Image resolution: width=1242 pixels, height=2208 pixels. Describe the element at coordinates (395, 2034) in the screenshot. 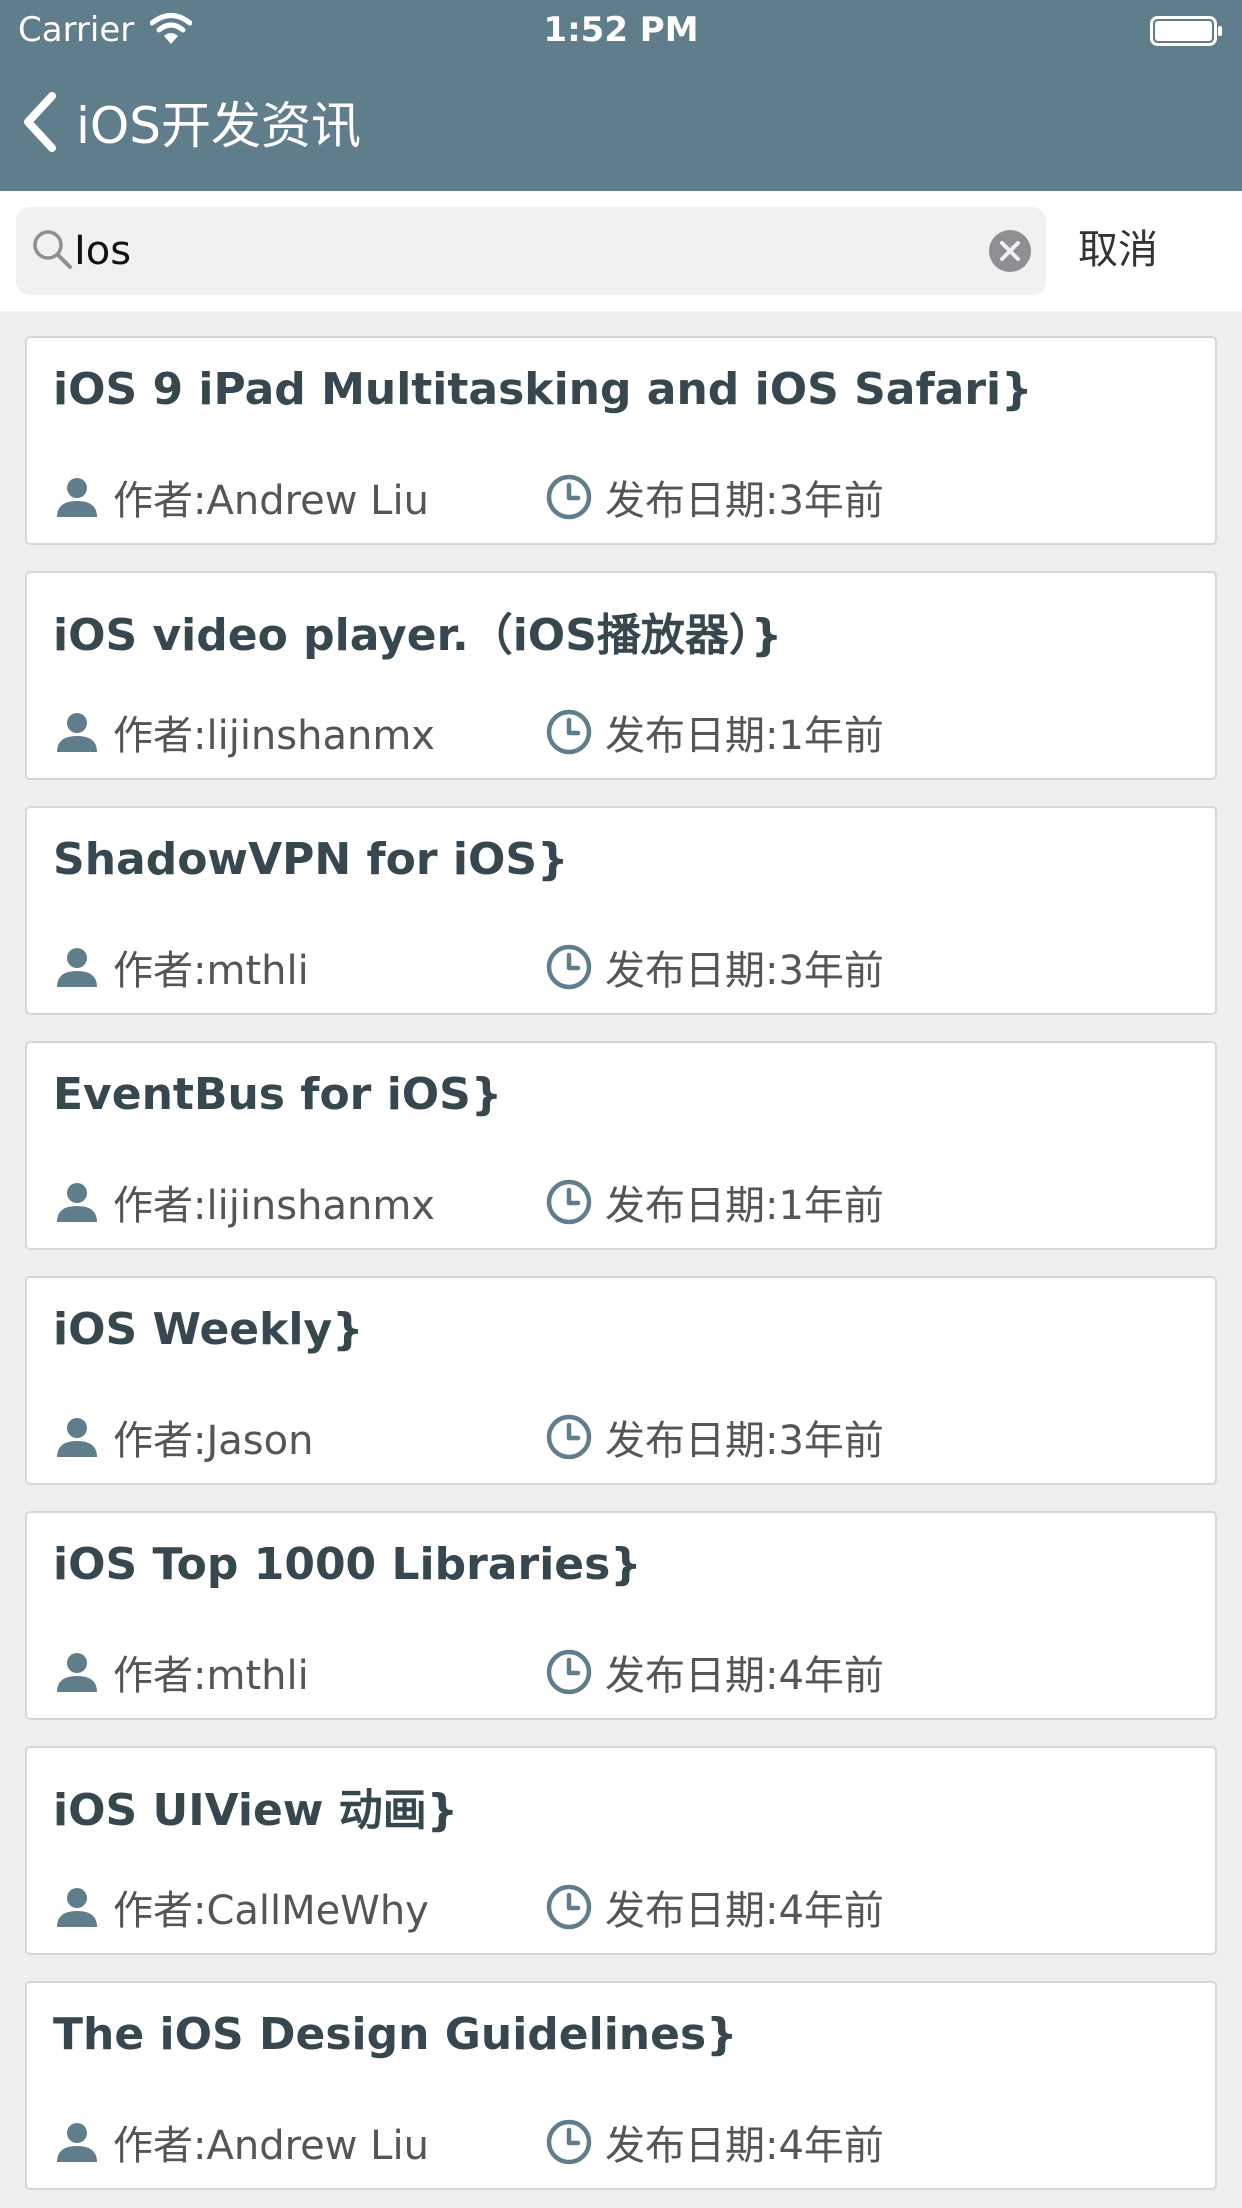

I see `item-title: The iOS Design Guidelines}` at that location.